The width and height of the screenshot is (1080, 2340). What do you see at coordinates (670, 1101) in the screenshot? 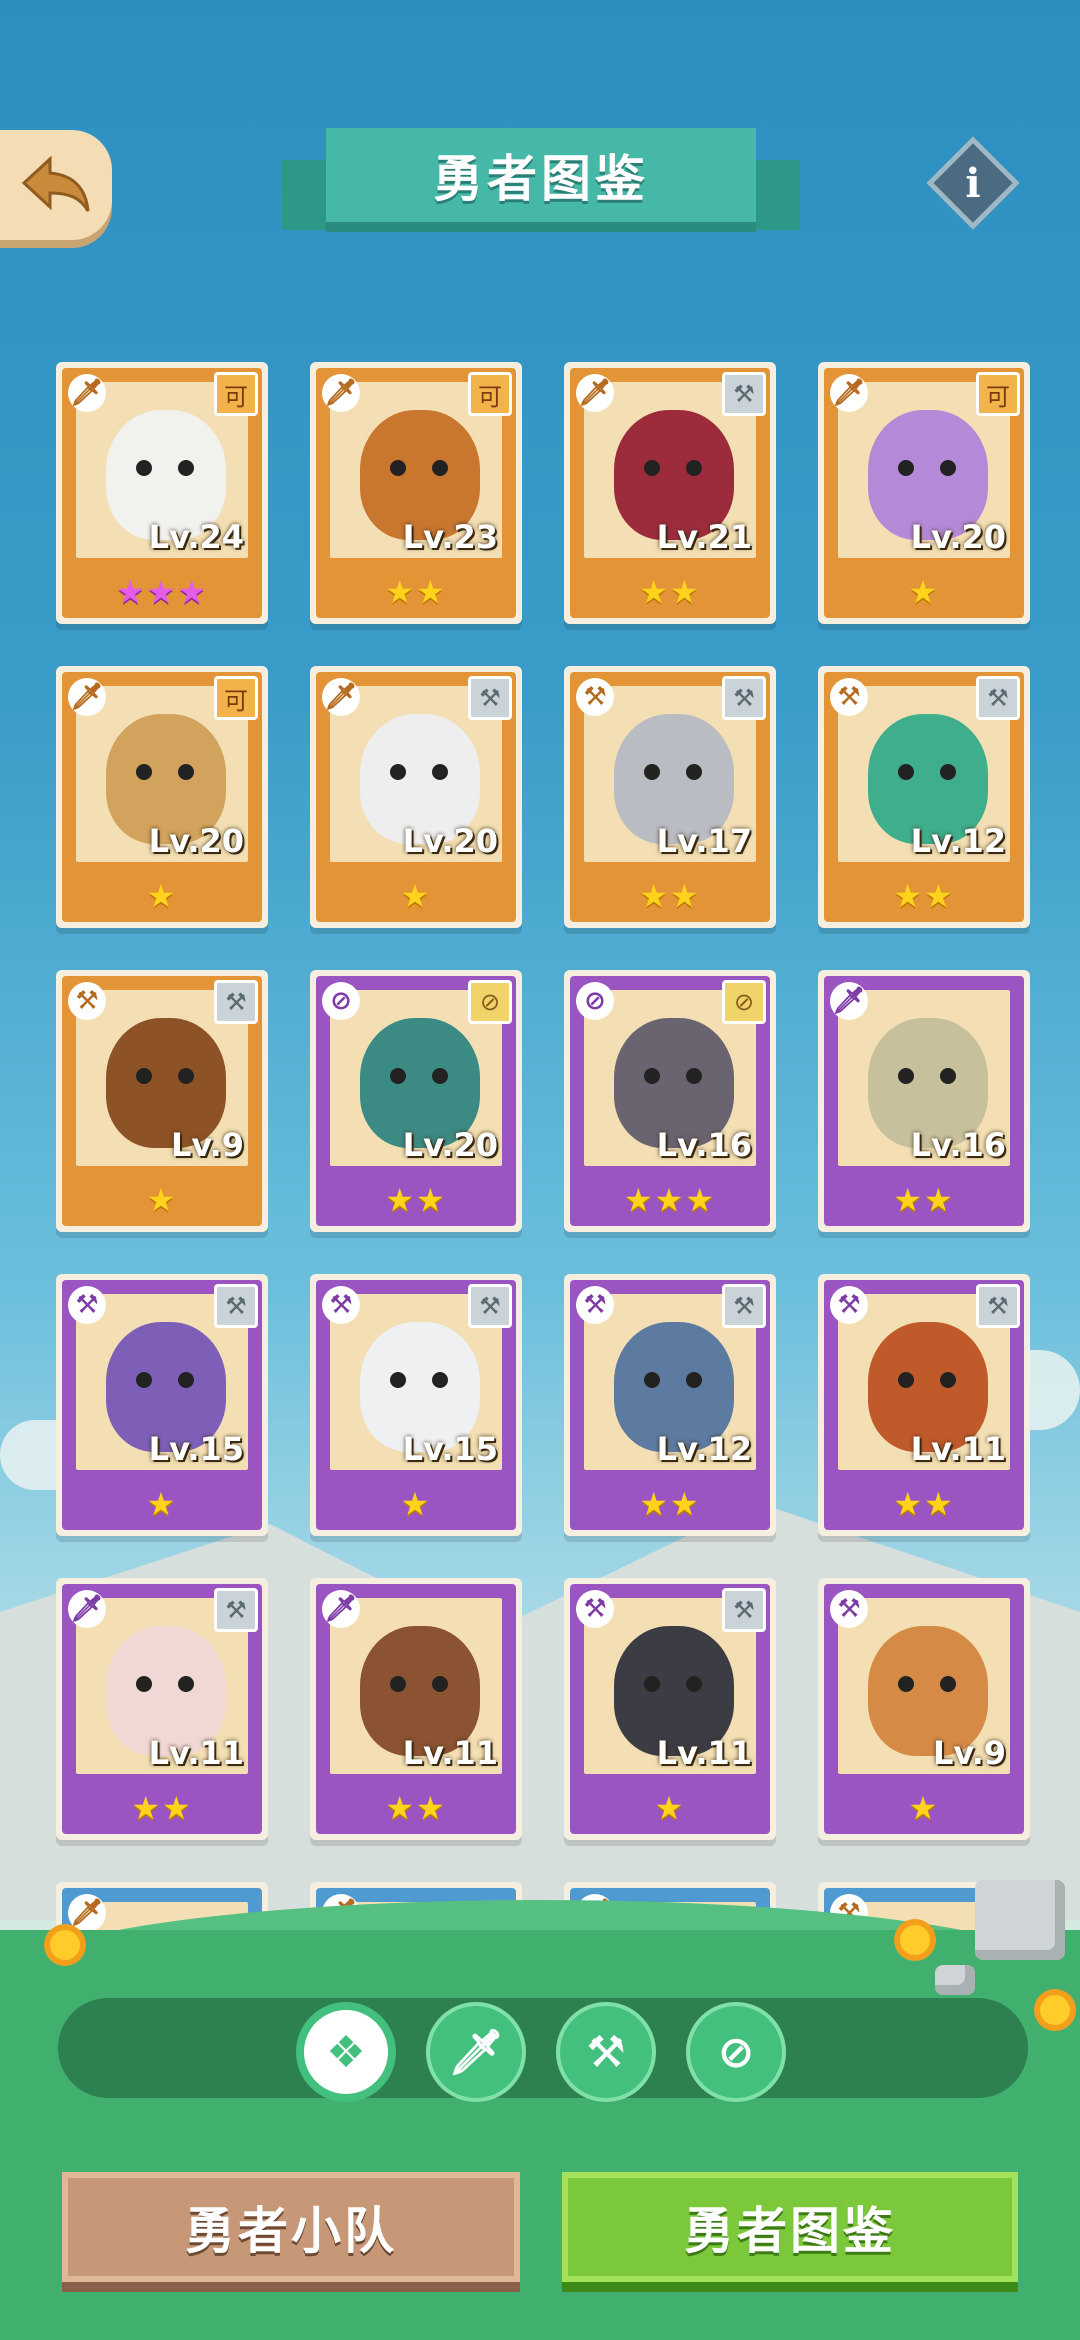
I see `hero-card: ⊘ ⊘ Lv.16 ★★★` at bounding box center [670, 1101].